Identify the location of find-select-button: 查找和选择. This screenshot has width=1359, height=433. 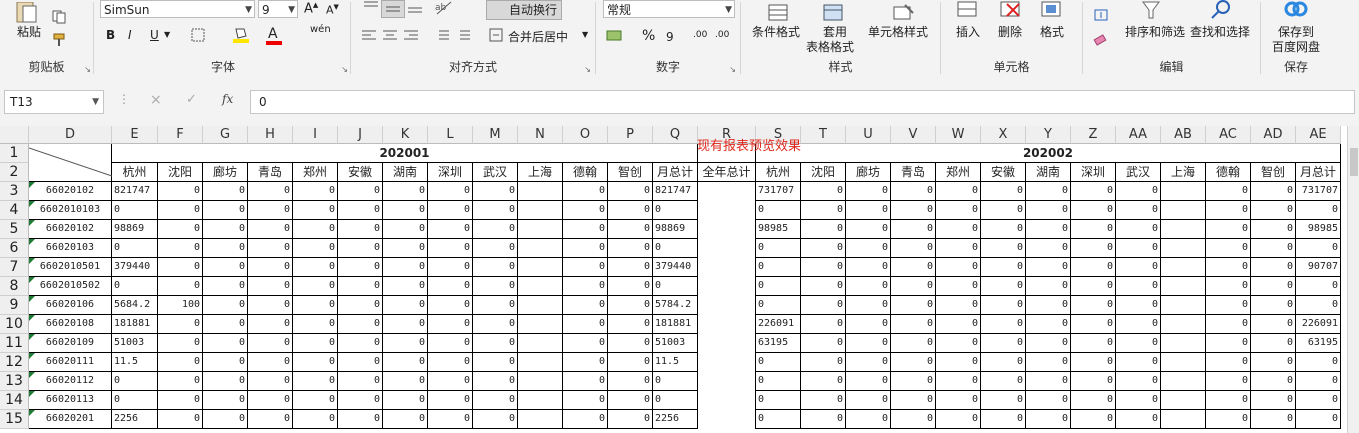
(1220, 31).